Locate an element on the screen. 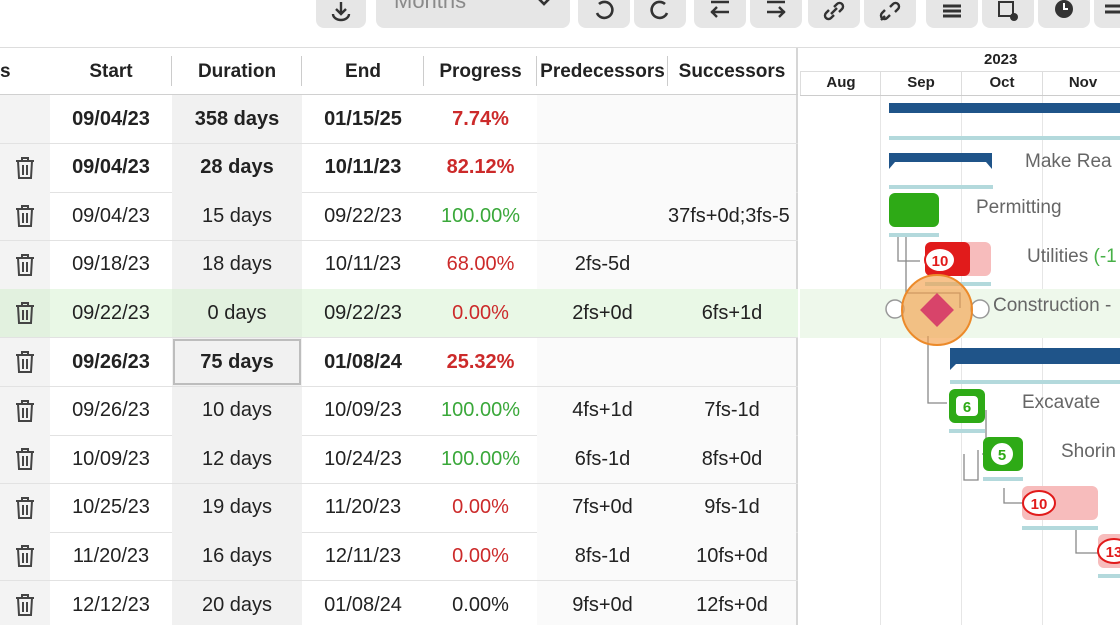 Image resolution: width=1120 pixels, height=625 pixels. cell-progress: 7.74% is located at coordinates (480, 119).